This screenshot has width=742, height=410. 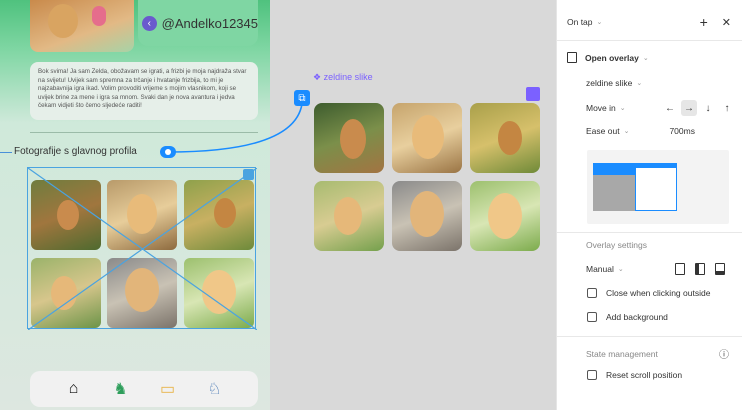 I want to click on photo-grid-frame, so click(x=142, y=248).